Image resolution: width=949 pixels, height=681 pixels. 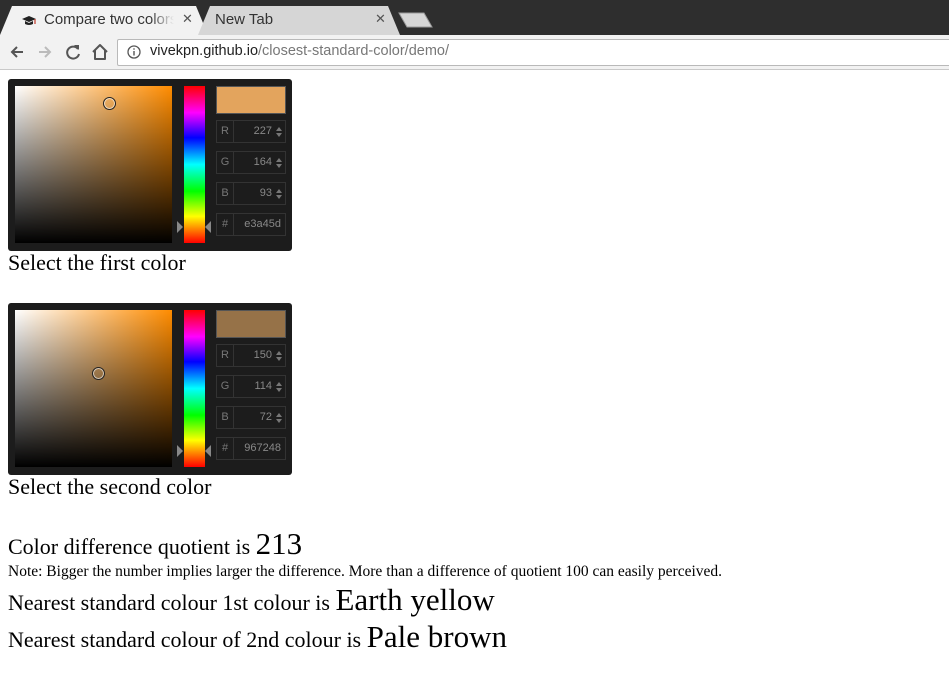 What do you see at coordinates (263, 131) in the screenshot?
I see `red-value: 227` at bounding box center [263, 131].